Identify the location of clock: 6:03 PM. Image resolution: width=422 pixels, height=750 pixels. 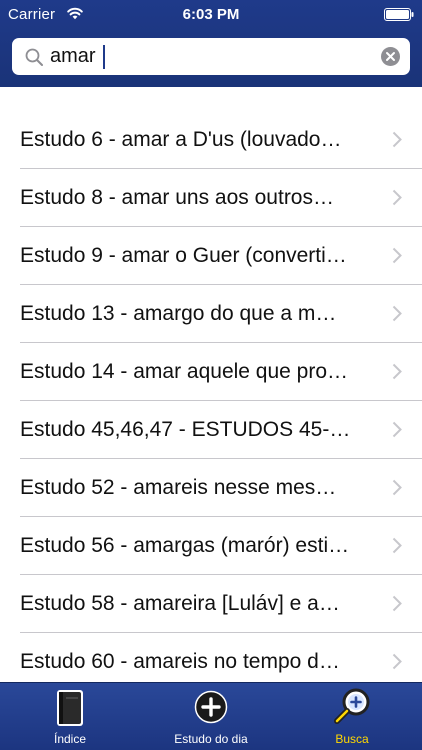
(211, 14).